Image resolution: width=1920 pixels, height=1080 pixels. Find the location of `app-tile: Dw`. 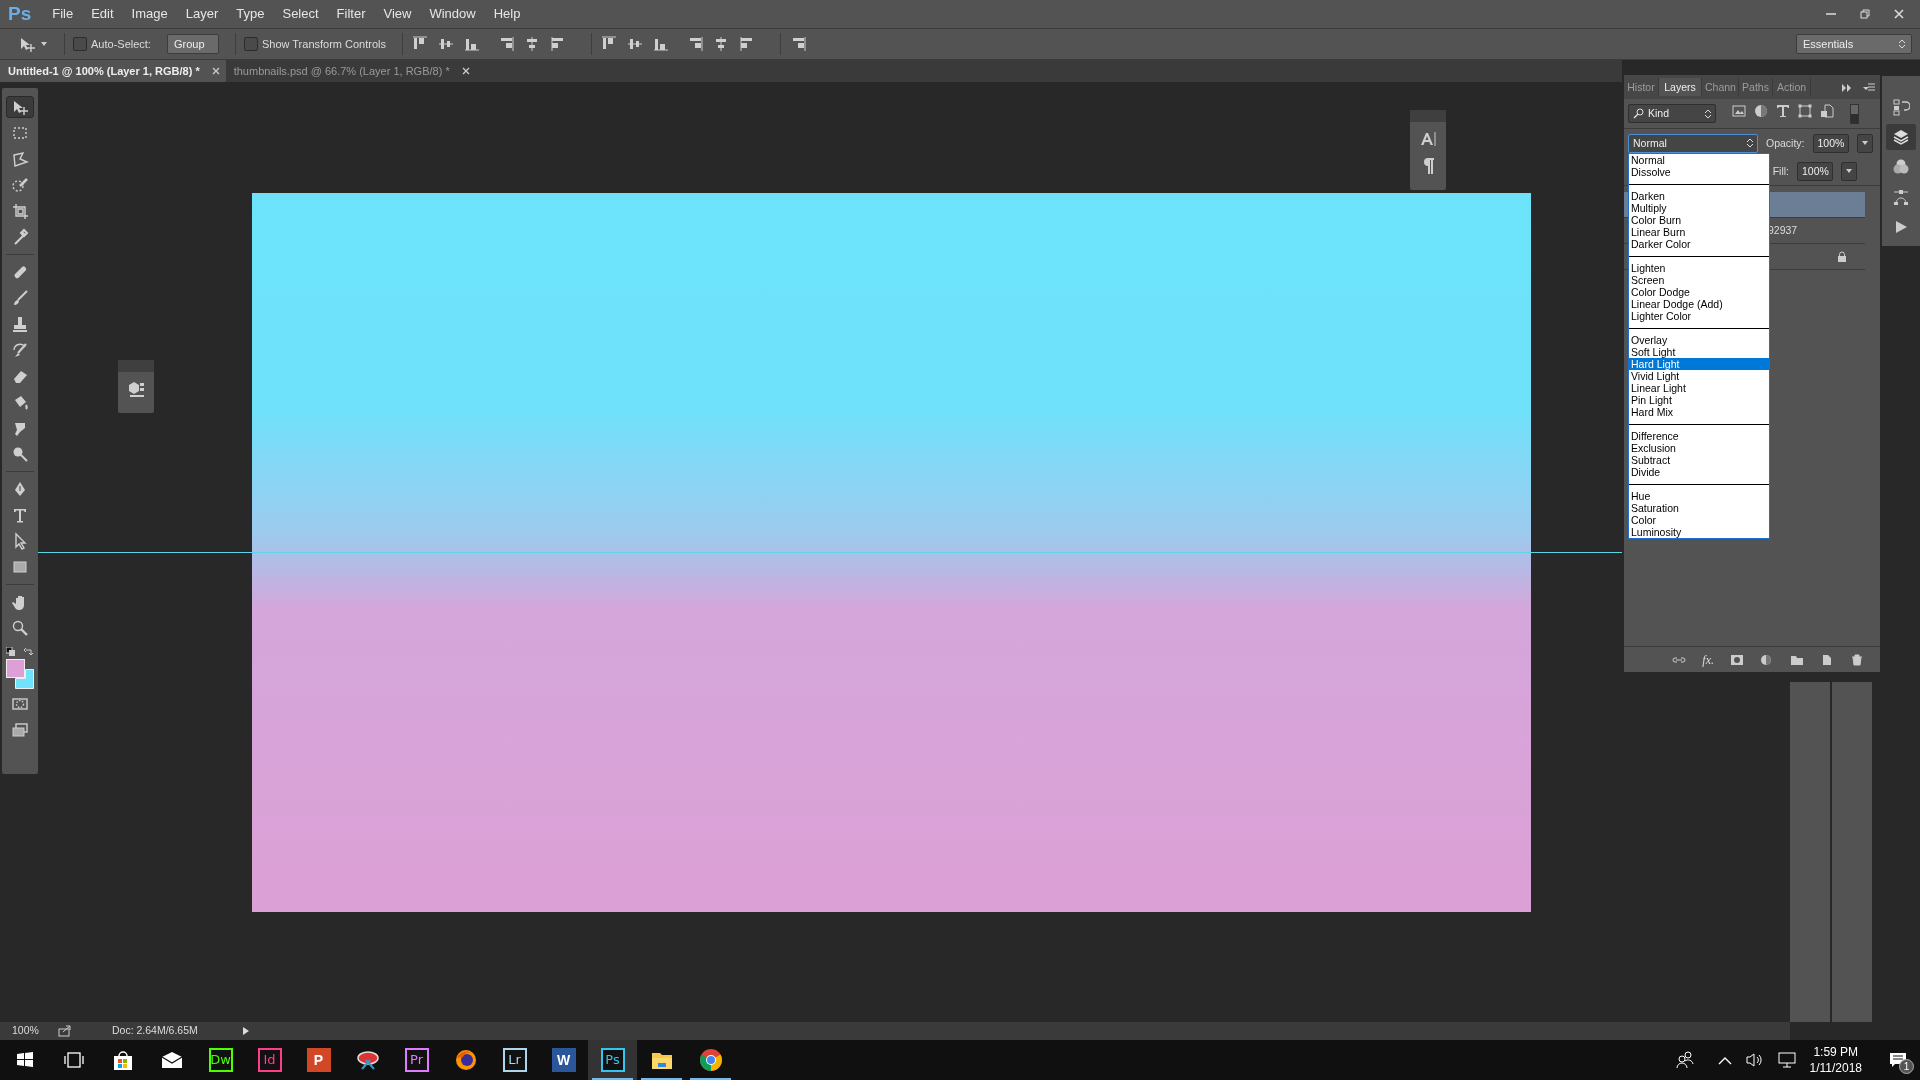

app-tile: Dw is located at coordinates (220, 1060).